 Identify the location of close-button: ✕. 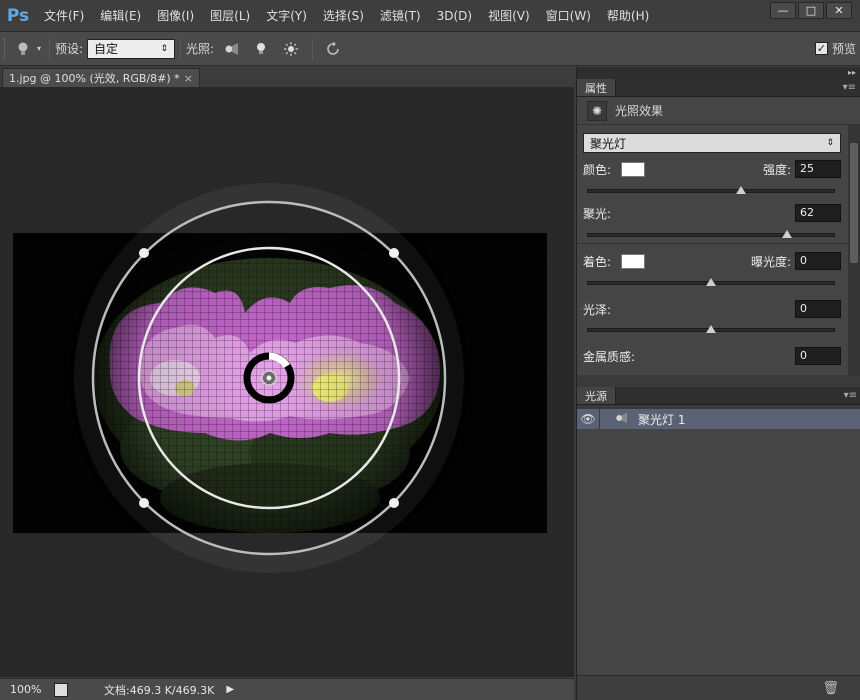
(839, 10).